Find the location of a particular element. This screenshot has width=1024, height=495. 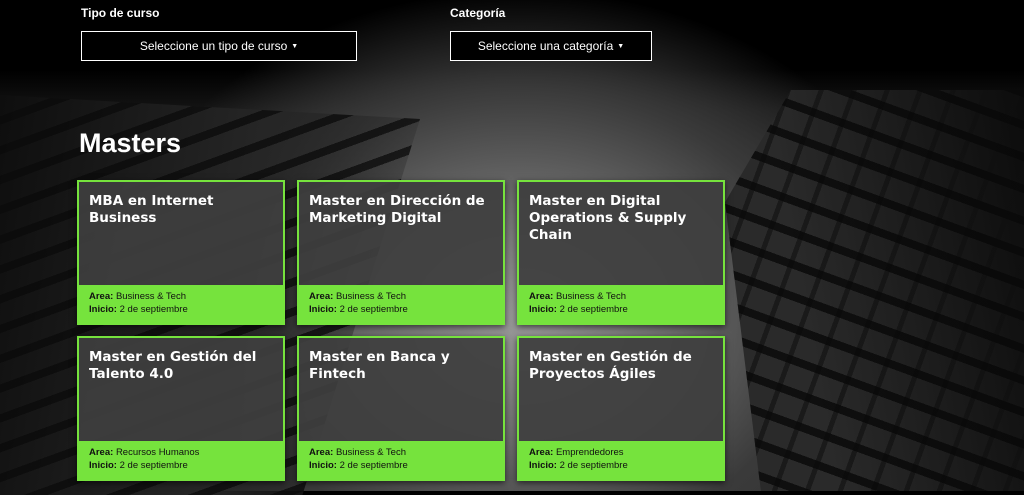

section-title: Masters is located at coordinates (130, 143).